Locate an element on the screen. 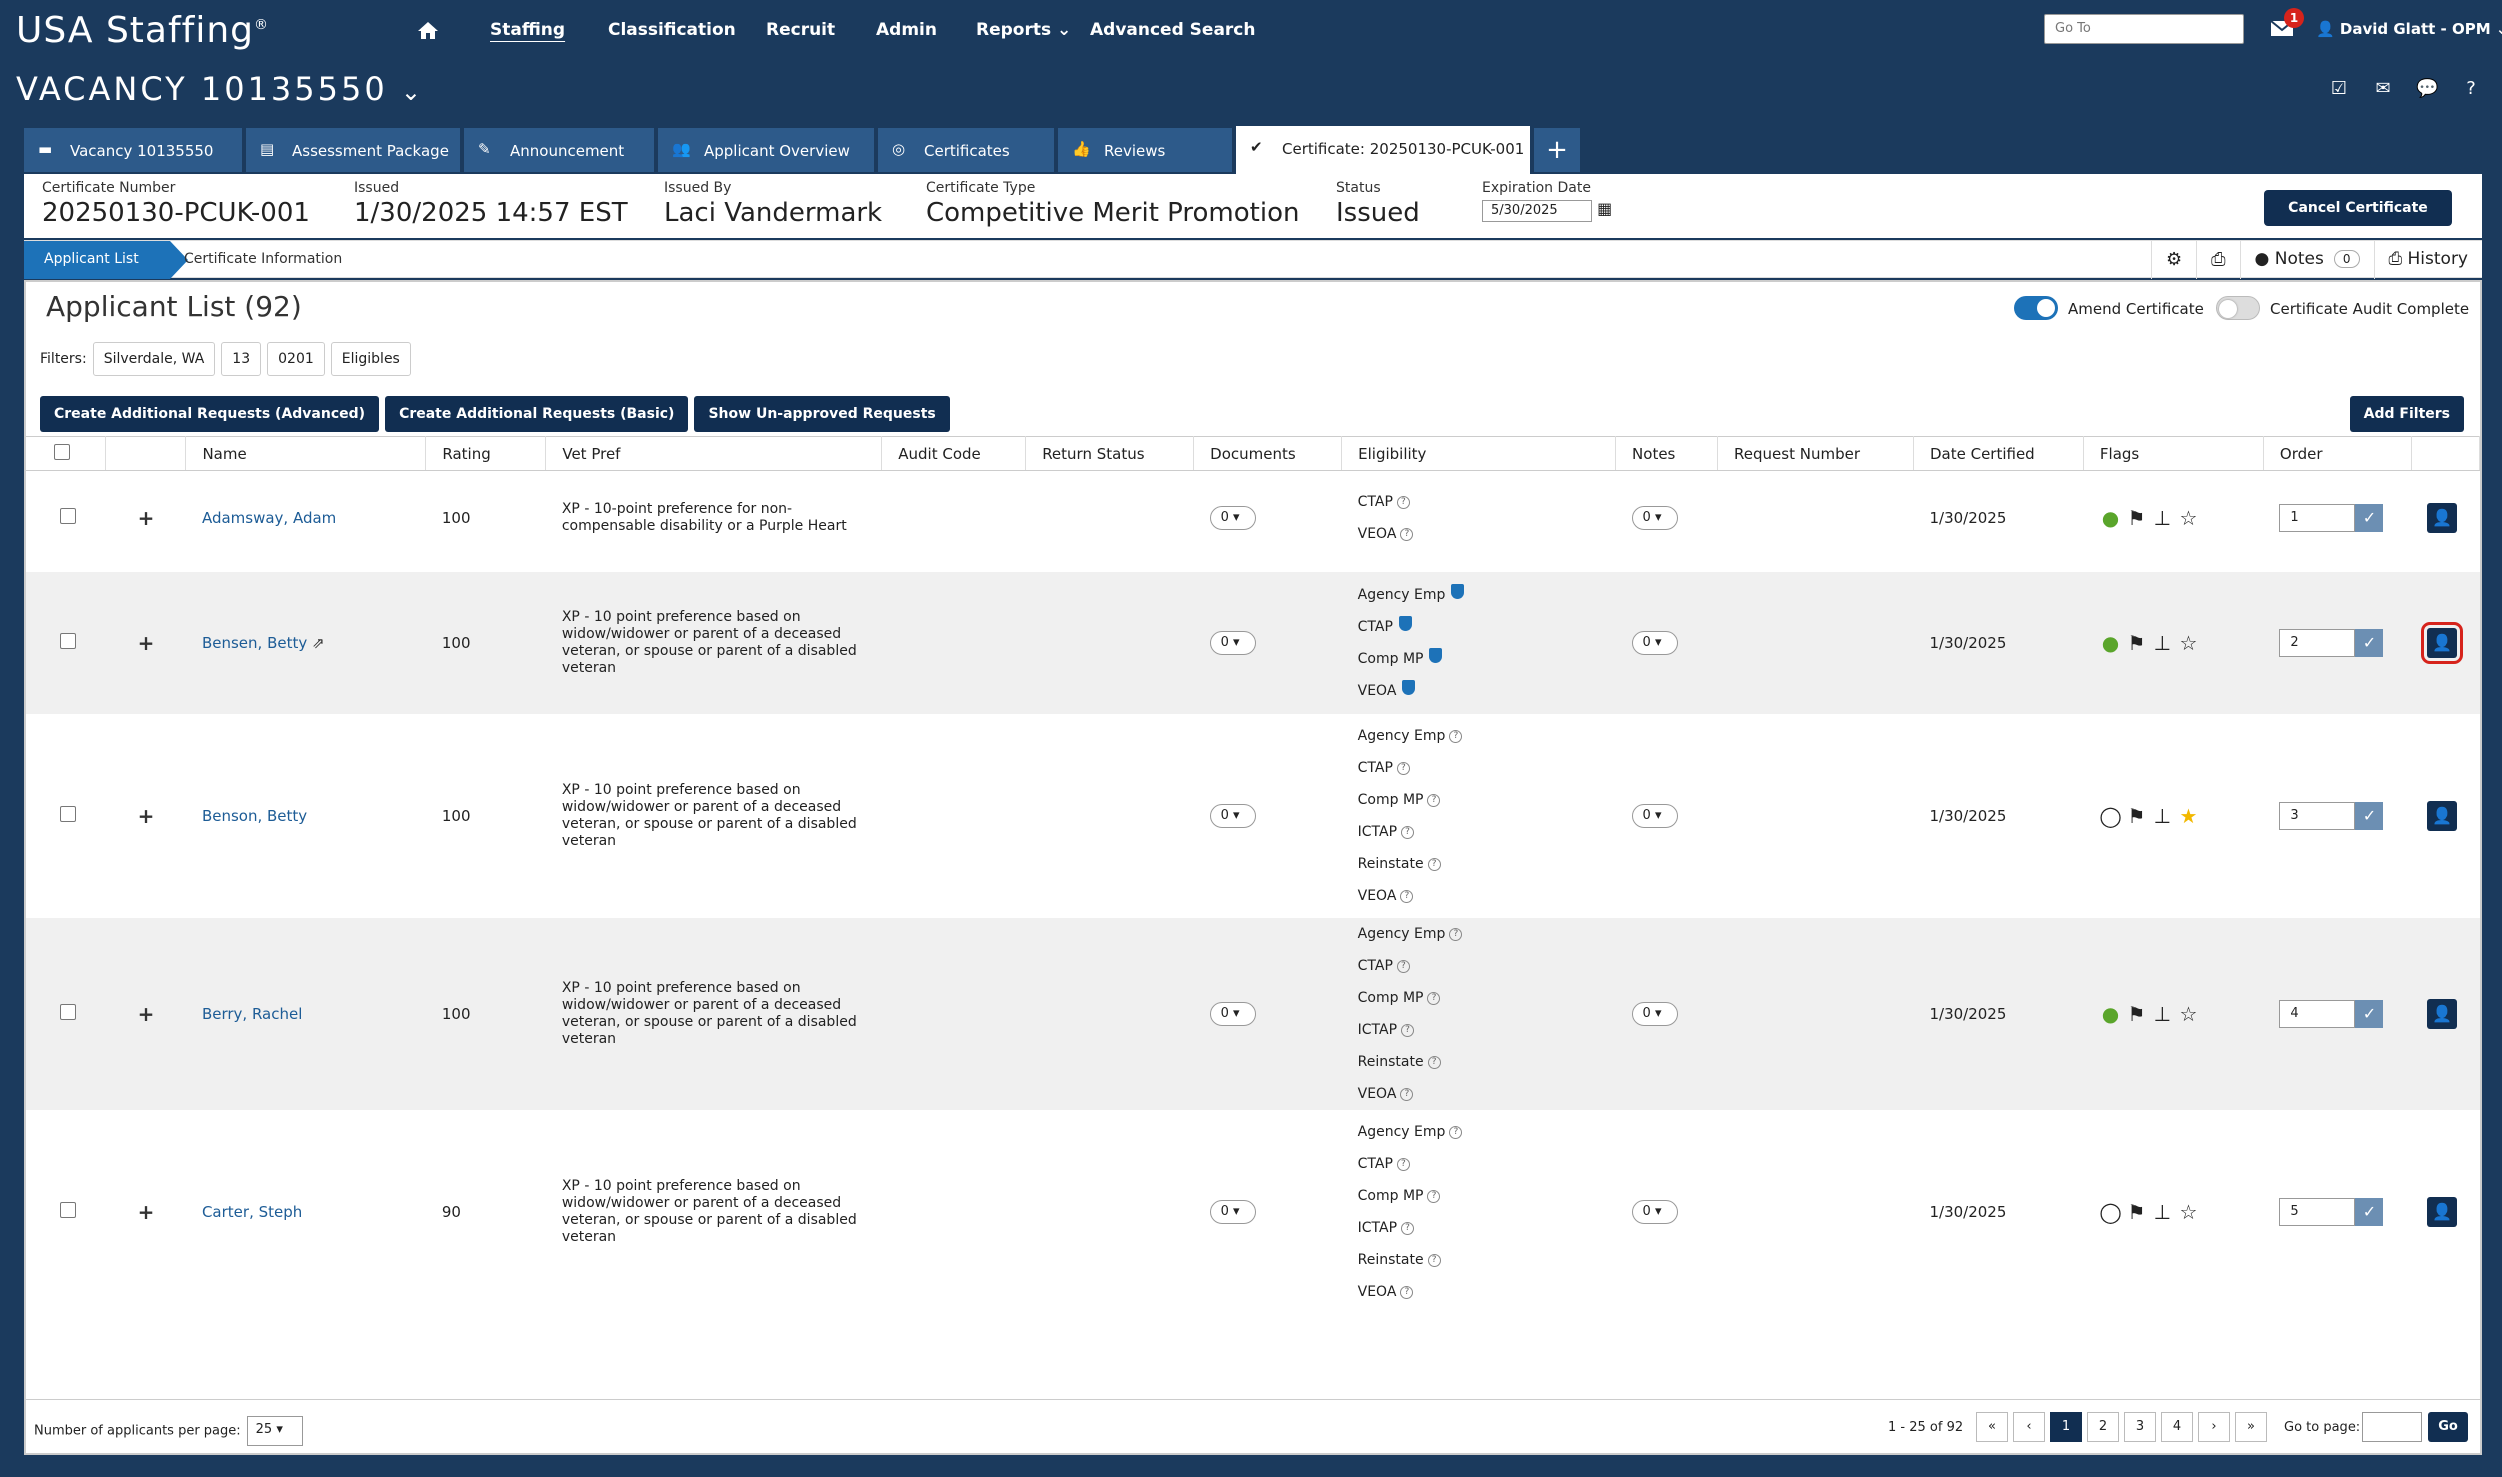 Image resolution: width=2502 pixels, height=1477 pixels. order-input: 1 is located at coordinates (2317, 518).